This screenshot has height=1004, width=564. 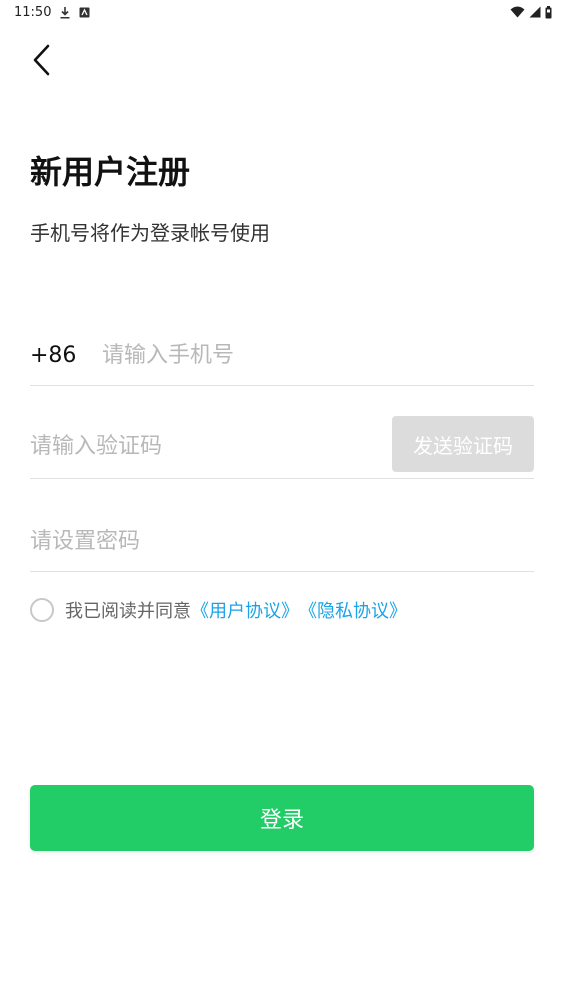 What do you see at coordinates (66, 355) in the screenshot?
I see `country-code: +86` at bounding box center [66, 355].